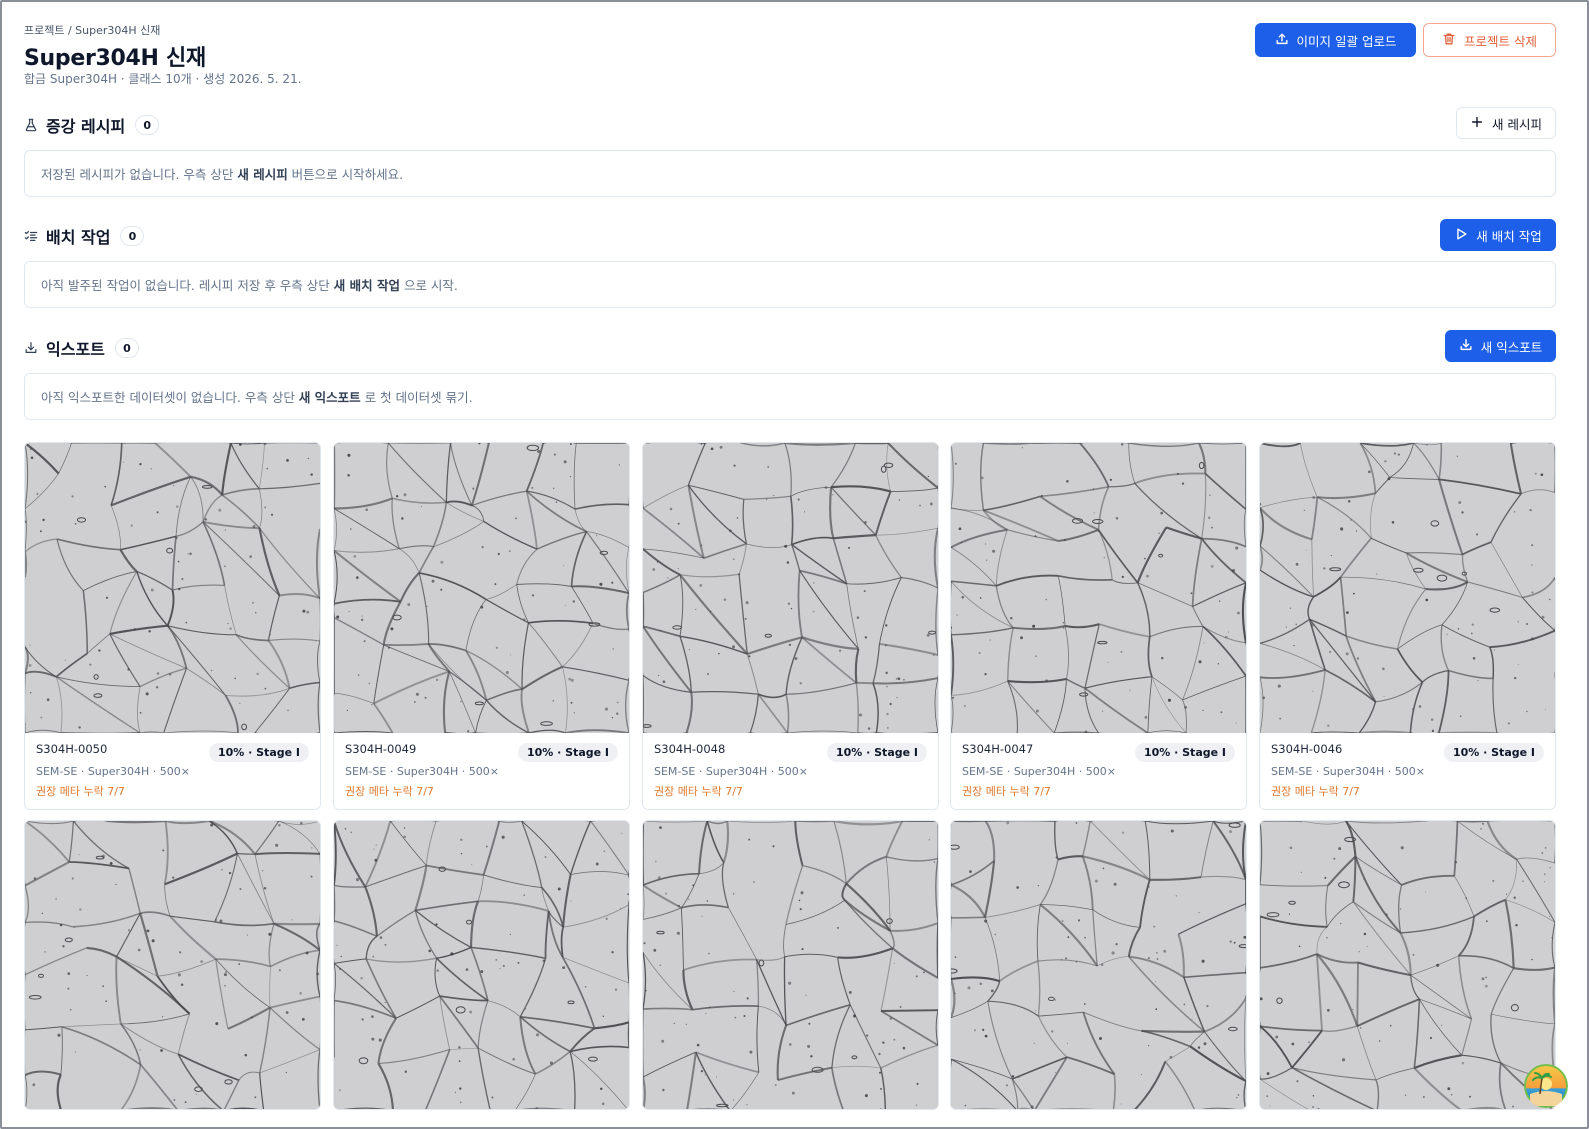 The height and width of the screenshot is (1129, 1589). Describe the element at coordinates (163, 79) in the screenshot. I see `project-subtitle: 합금 Super304H · 클래스 10개 · 생성 2026. 5. 21.` at that location.